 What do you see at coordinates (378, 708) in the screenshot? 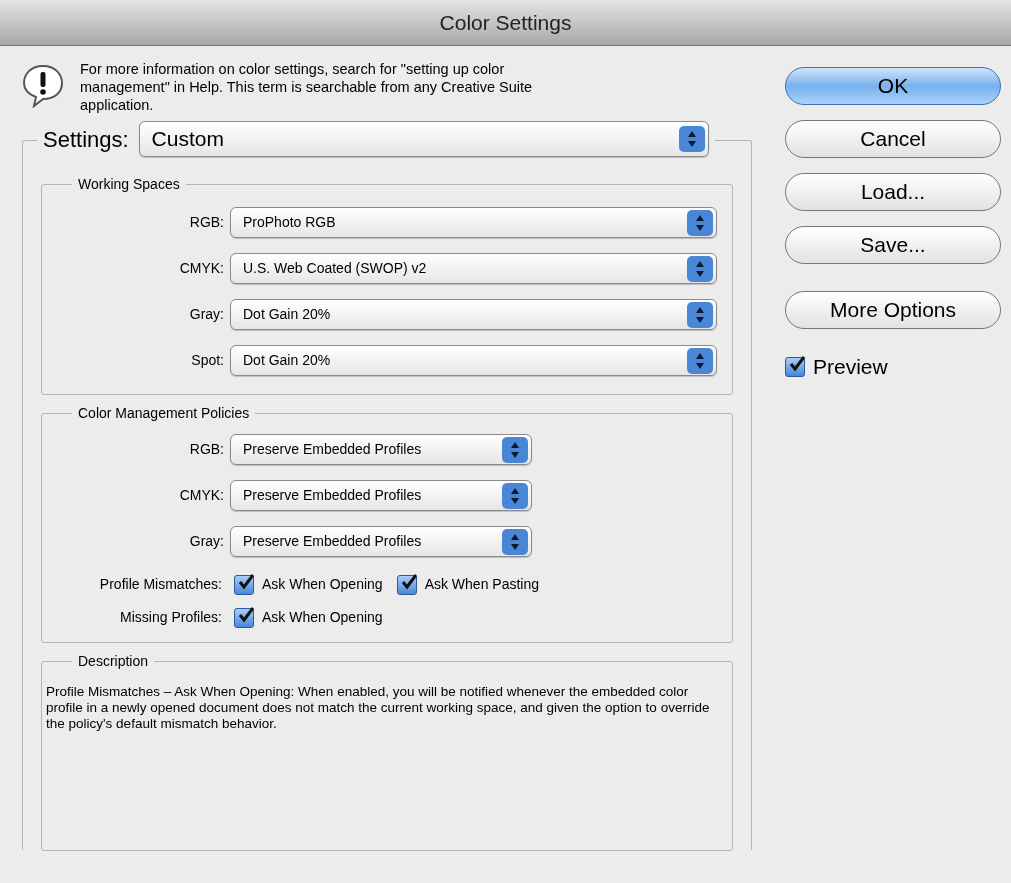
I see `description-text: Profile Mismatches – Ask When Opening: When enabled, you will be notified whenever the embedded color profile in a newly opened document does not match the current working space, and given the option to override the policy's default mismatch behavior.` at bounding box center [378, 708].